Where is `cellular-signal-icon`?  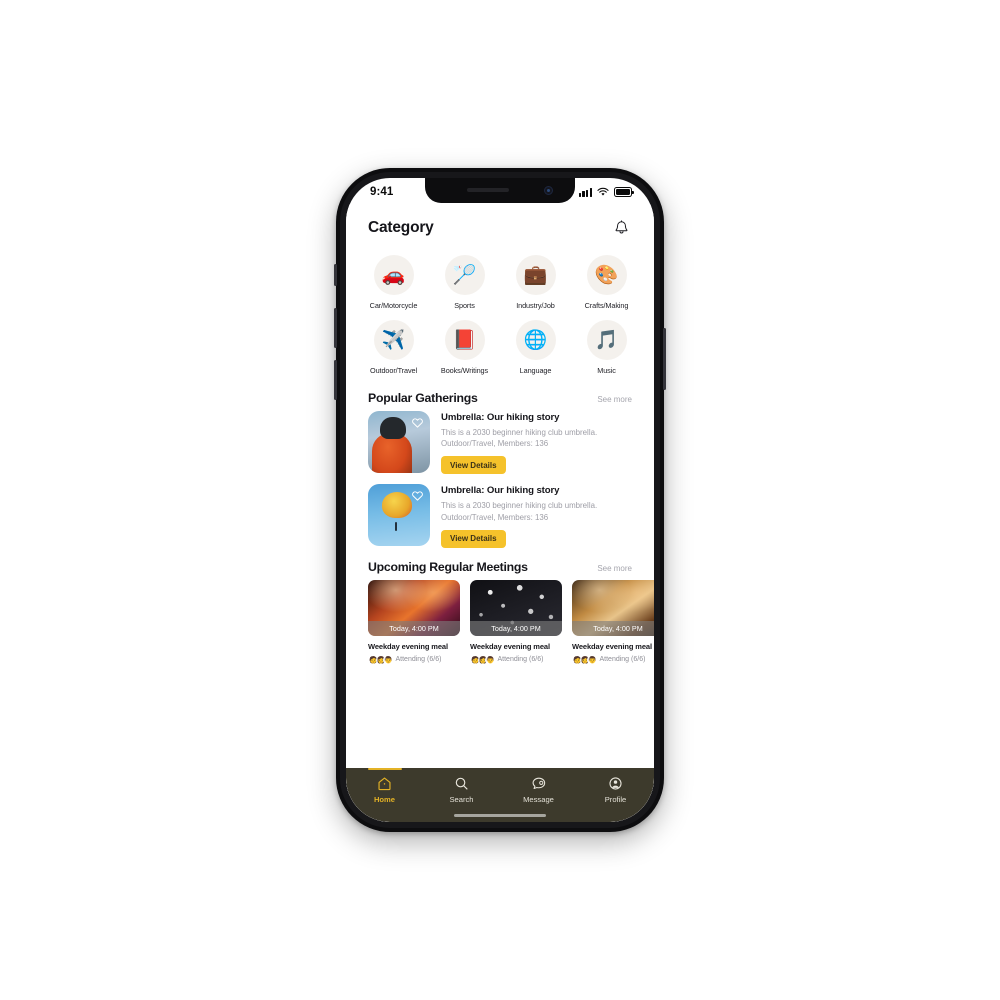 cellular-signal-icon is located at coordinates (585, 192).